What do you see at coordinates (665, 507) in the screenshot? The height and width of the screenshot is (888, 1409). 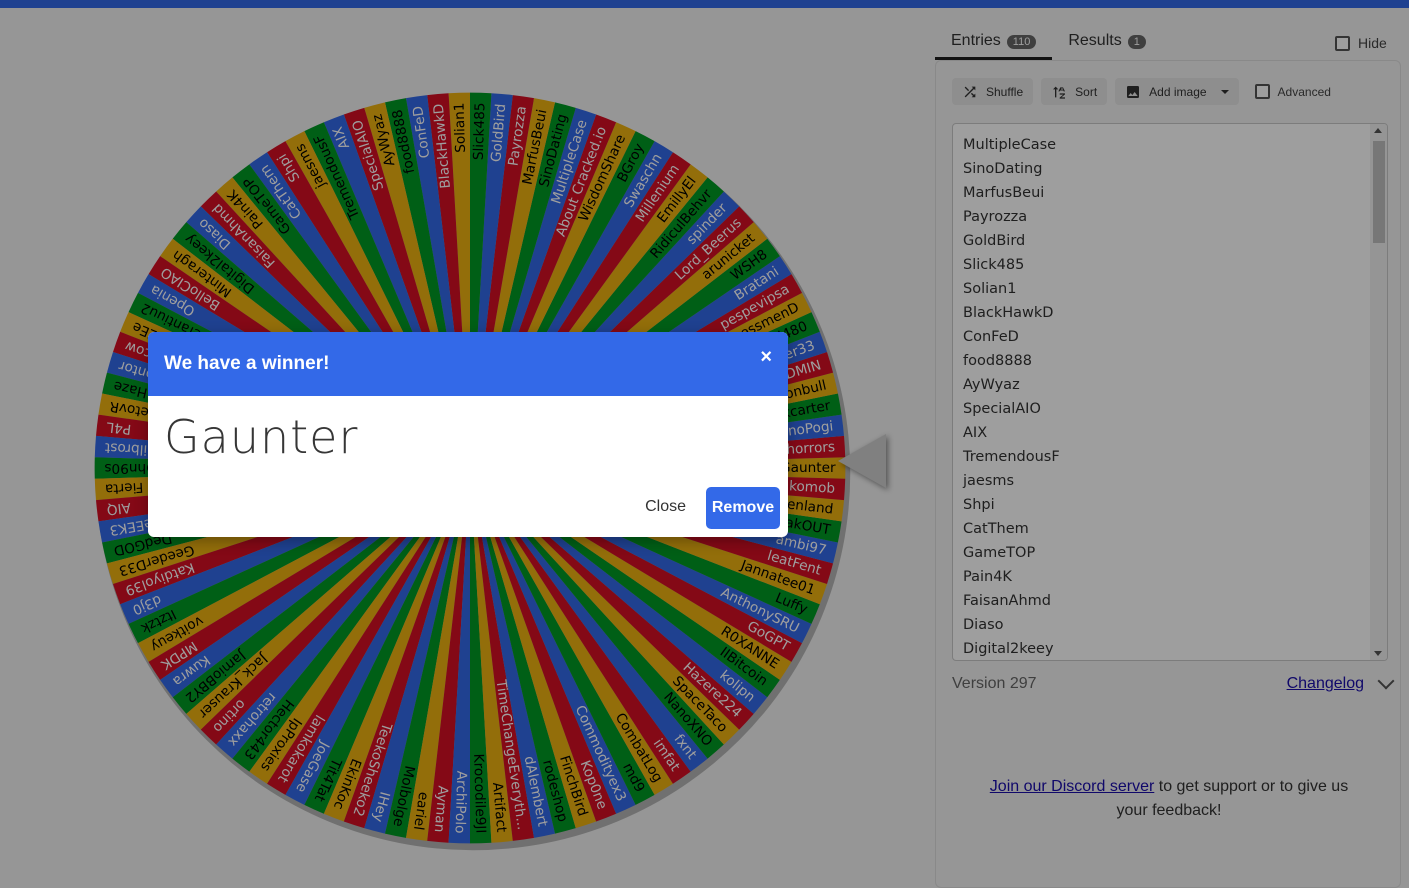 I see `close-button: Close` at bounding box center [665, 507].